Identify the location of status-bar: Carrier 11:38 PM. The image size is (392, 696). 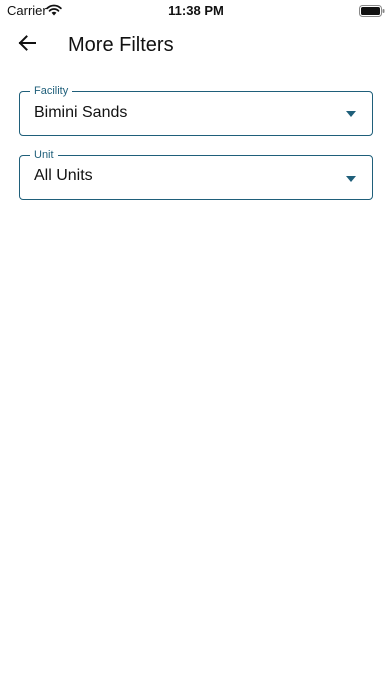
(196, 11).